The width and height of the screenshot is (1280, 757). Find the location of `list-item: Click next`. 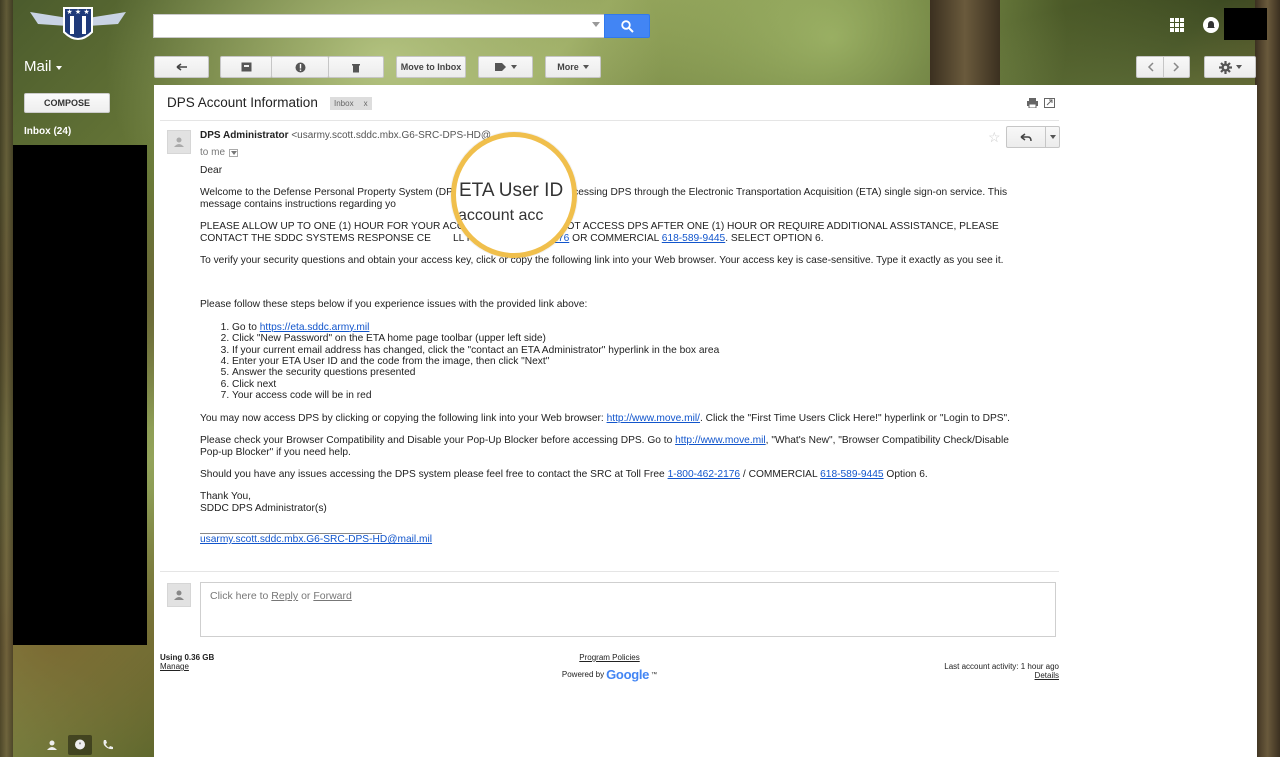

list-item: Click next is located at coordinates (631, 384).